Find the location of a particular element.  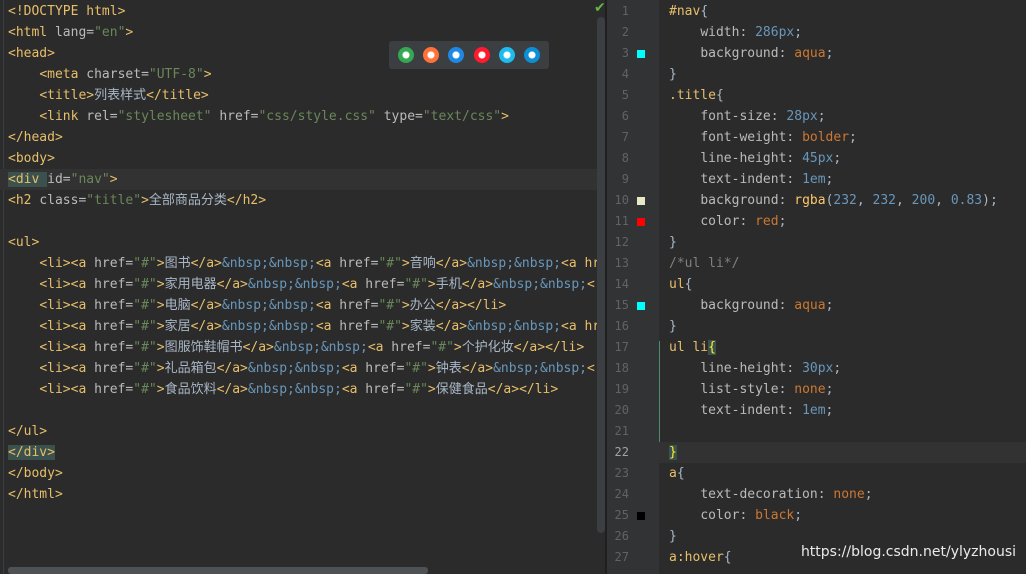

code-token: href= is located at coordinates (235, 116).